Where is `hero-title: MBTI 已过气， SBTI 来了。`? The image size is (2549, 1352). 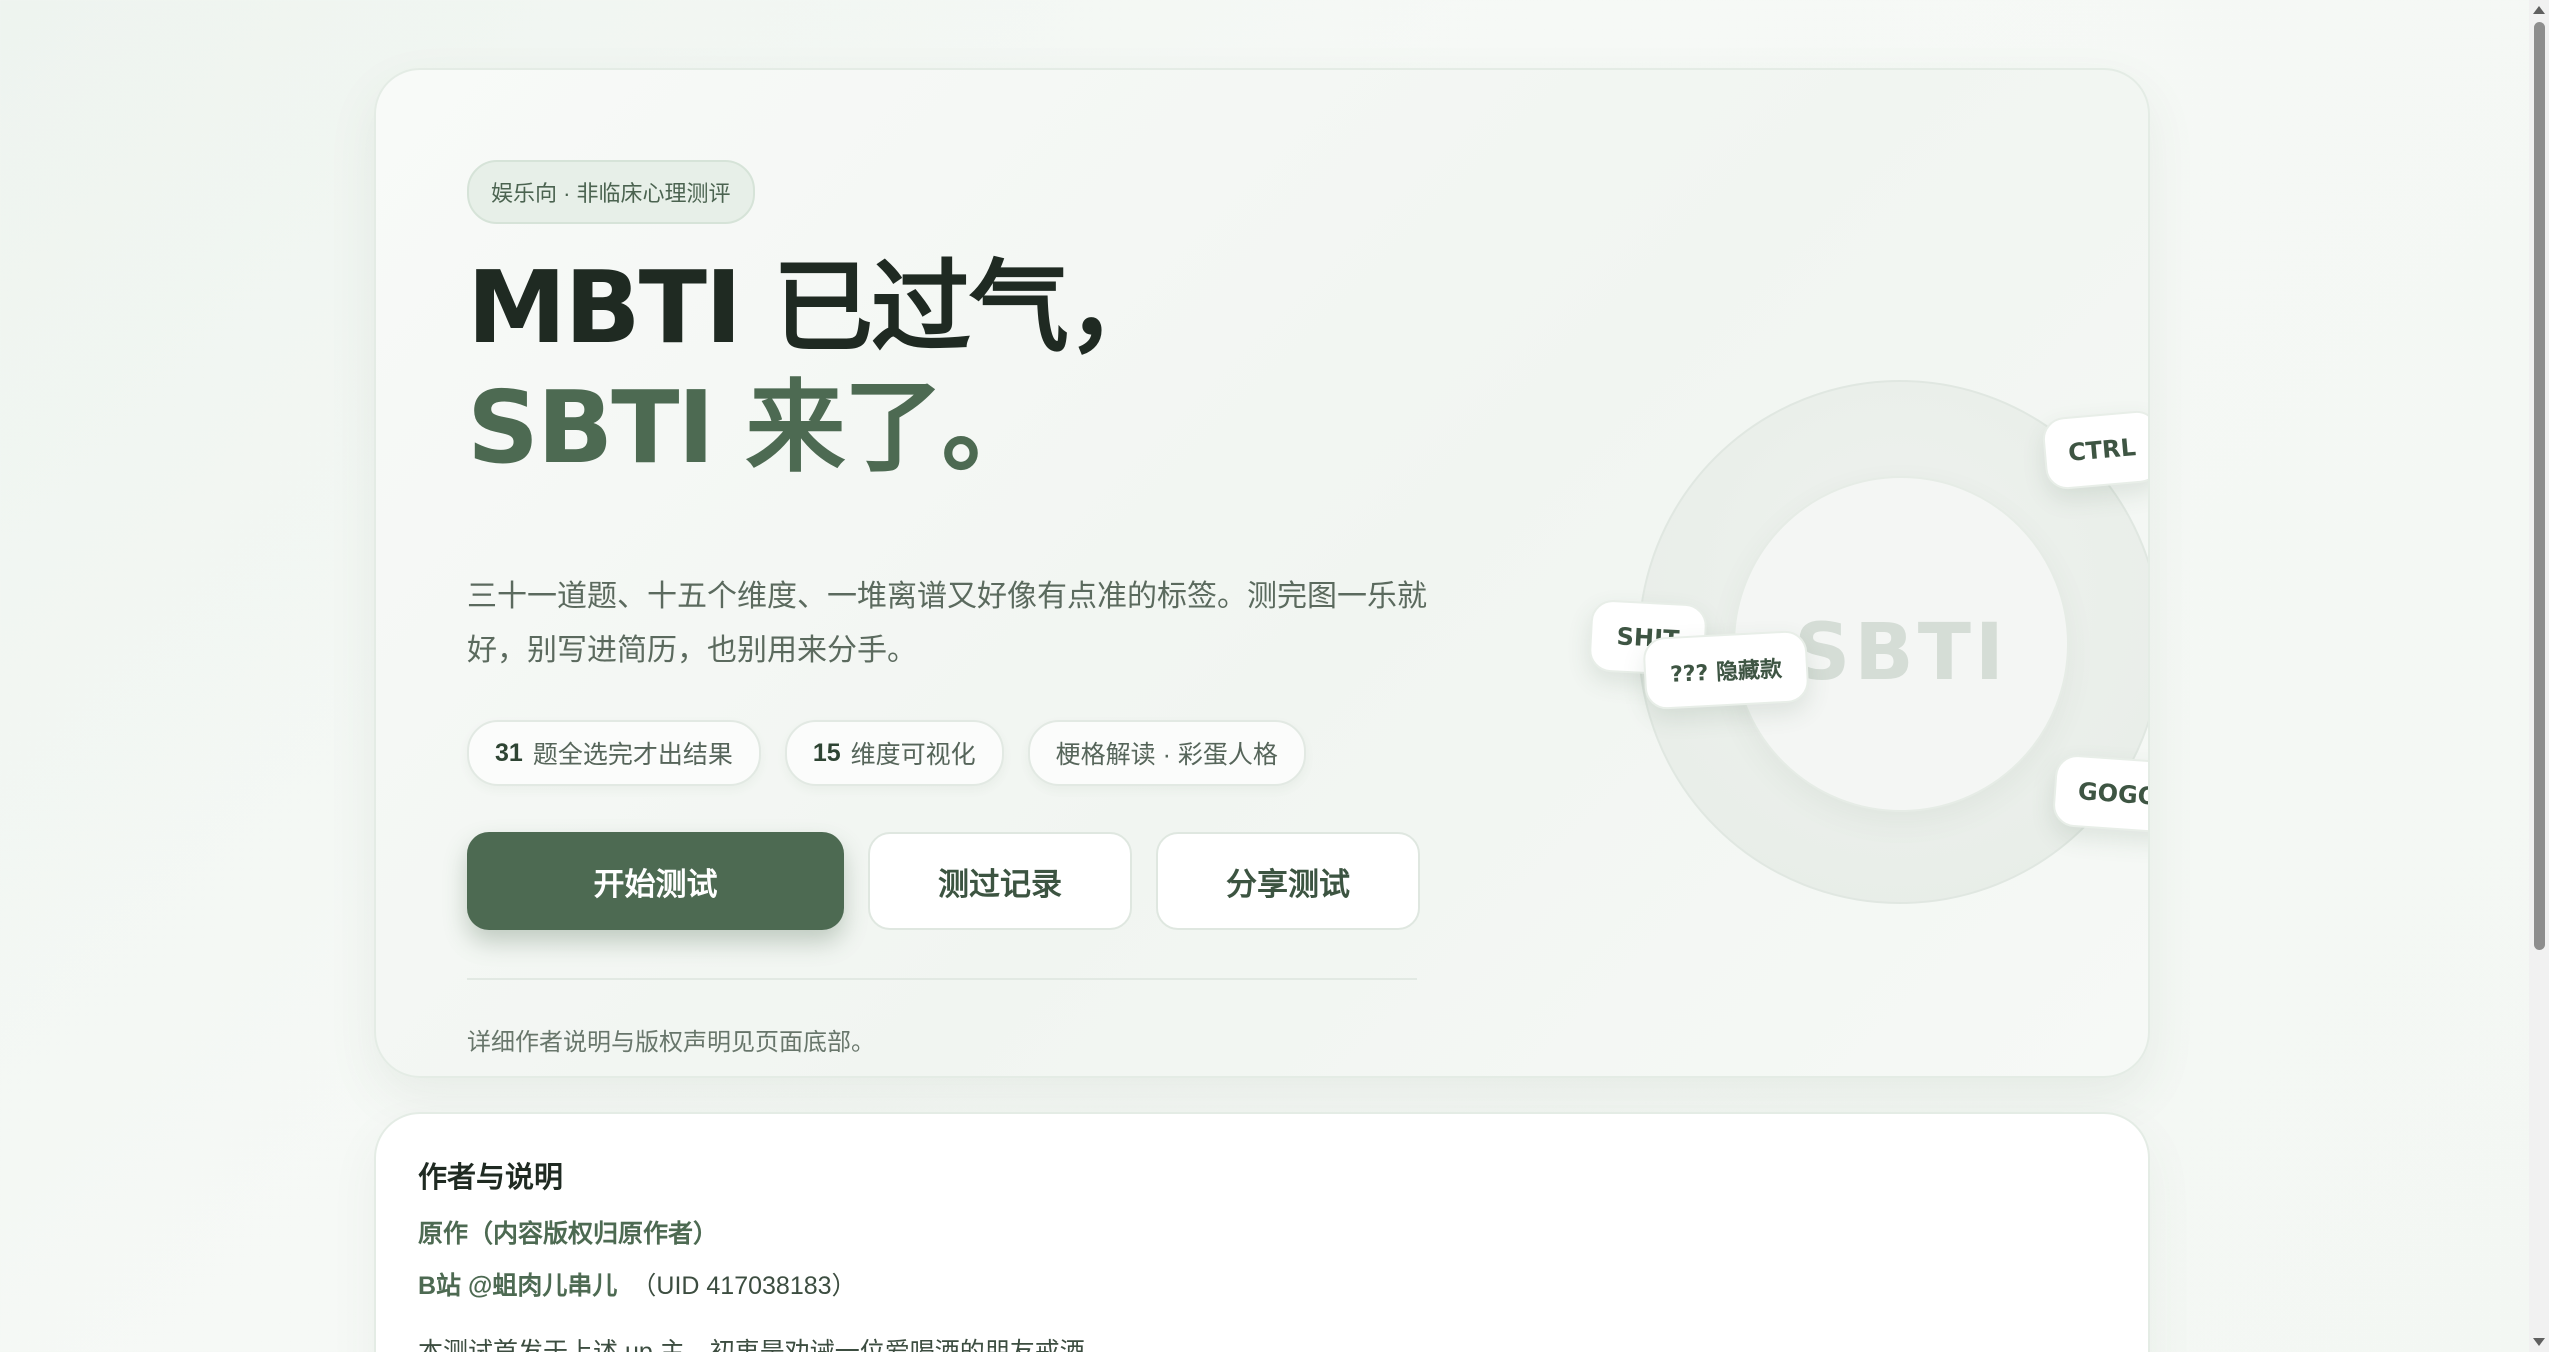 hero-title: MBTI 已过气， SBTI 来了。 is located at coordinates (817, 368).